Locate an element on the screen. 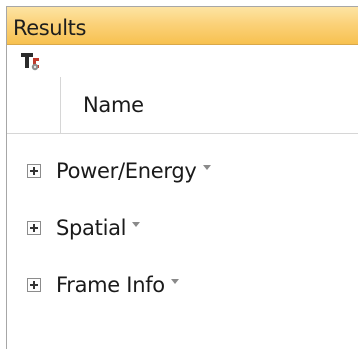 The image size is (358, 349). tree-item-label: Frame Info is located at coordinates (110, 284).